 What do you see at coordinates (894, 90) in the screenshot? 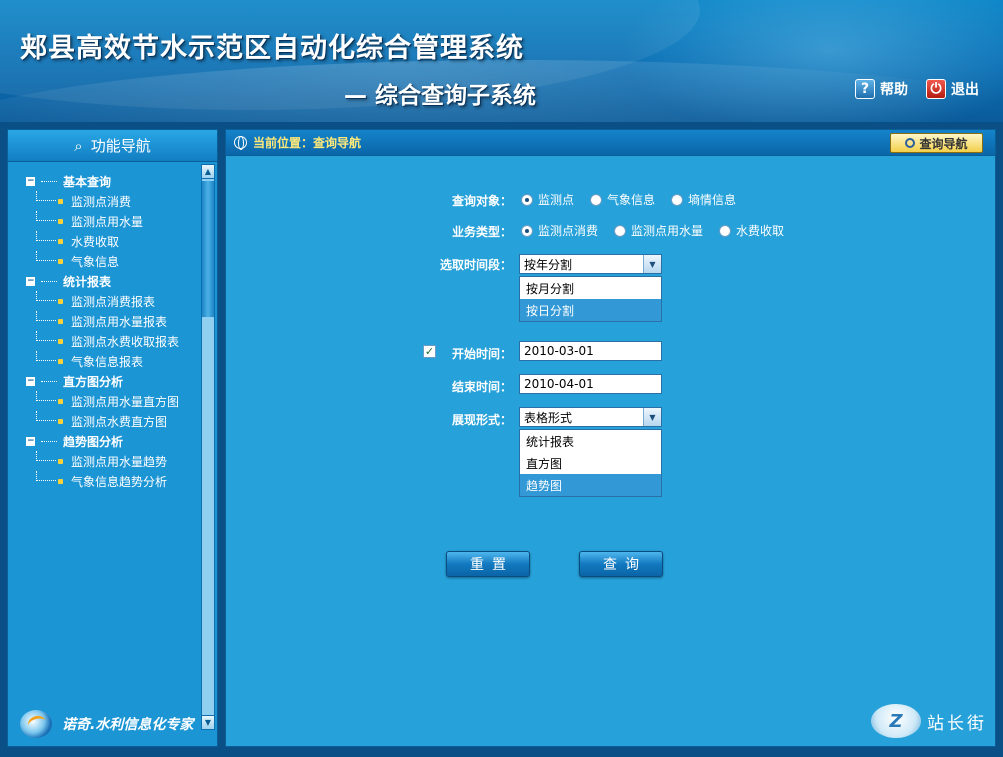
I see `help-label: 帮助` at bounding box center [894, 90].